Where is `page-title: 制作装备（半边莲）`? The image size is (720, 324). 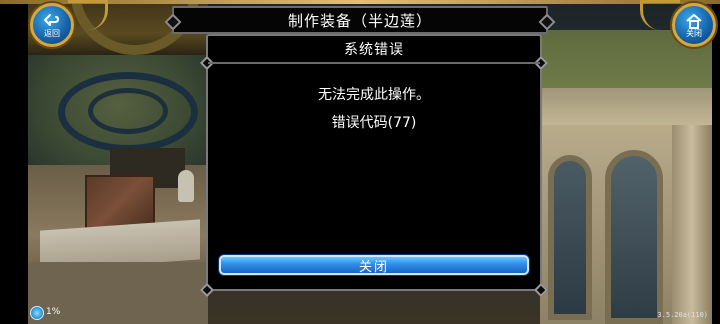 page-title: 制作装备（半边莲） is located at coordinates (359, 20).